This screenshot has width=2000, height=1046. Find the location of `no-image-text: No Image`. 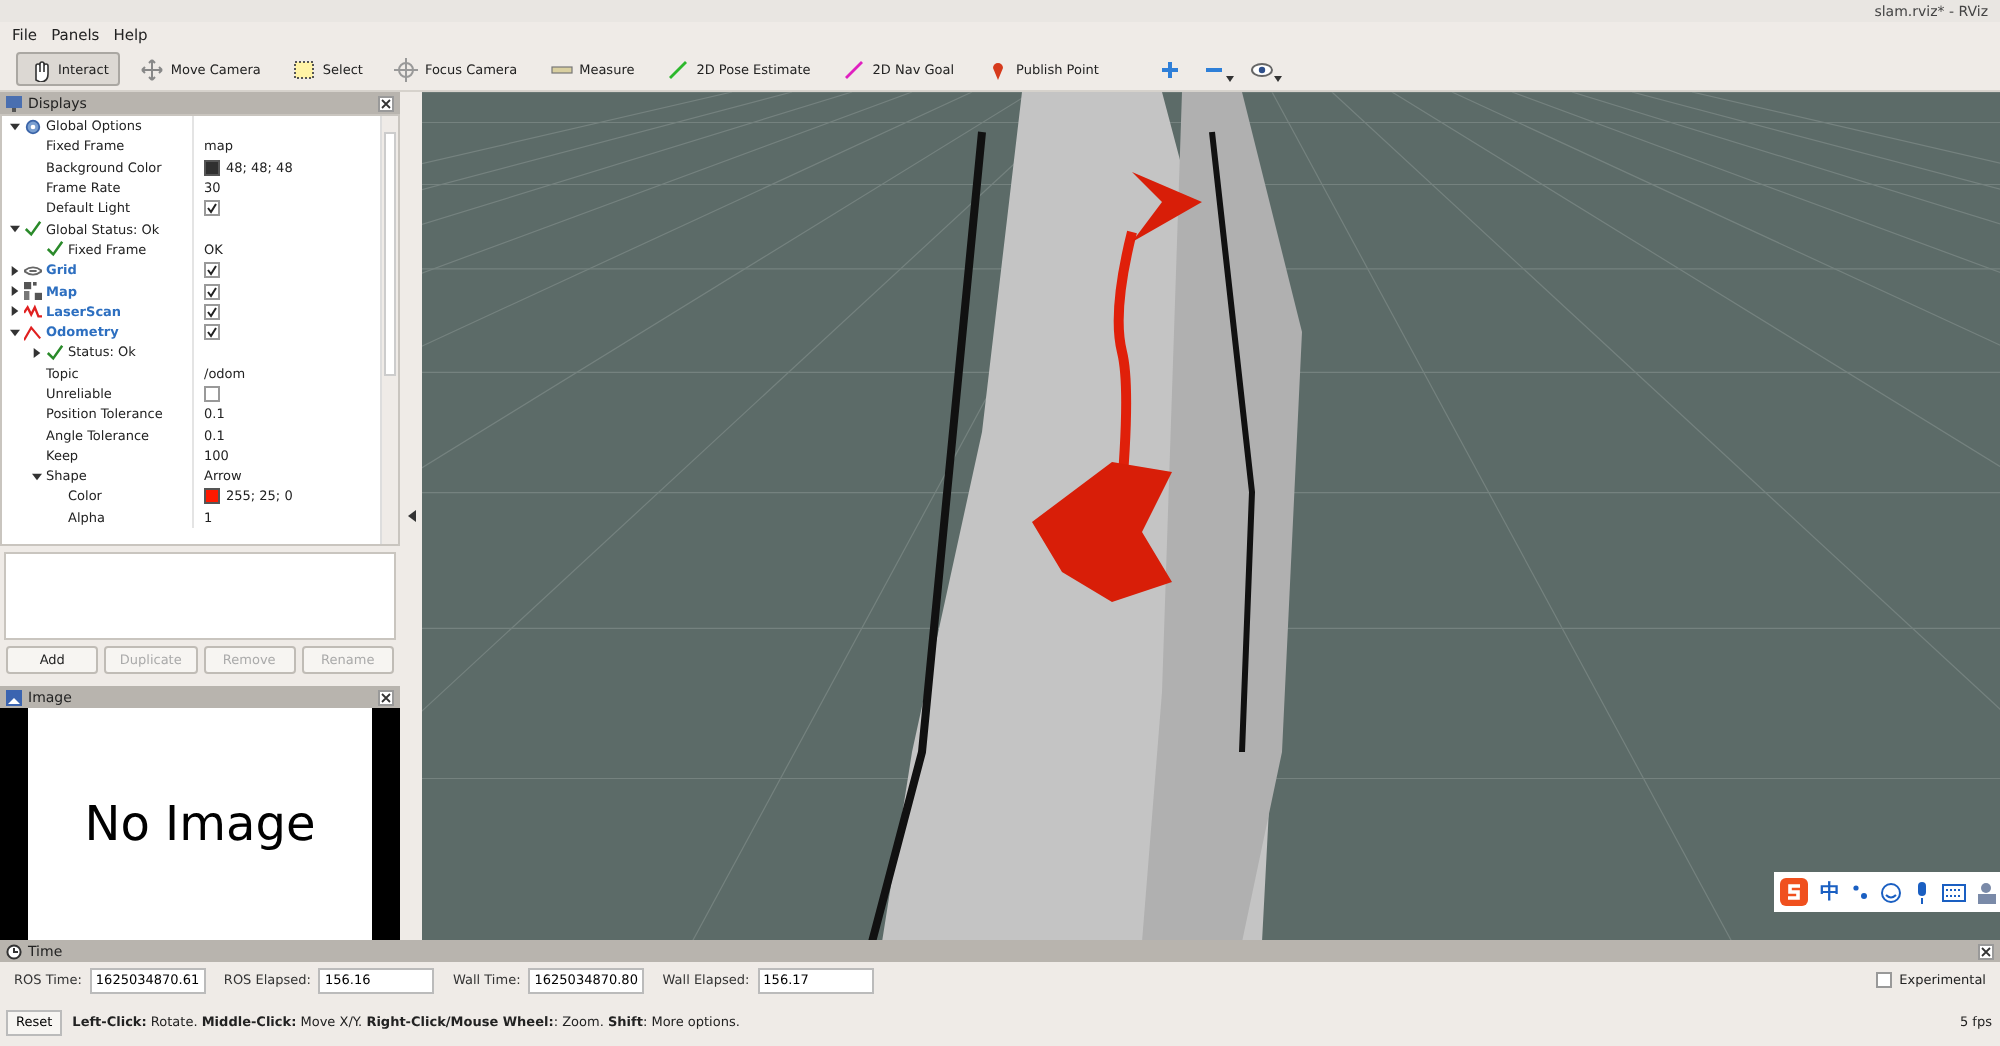

no-image-text: No Image is located at coordinates (200, 824).